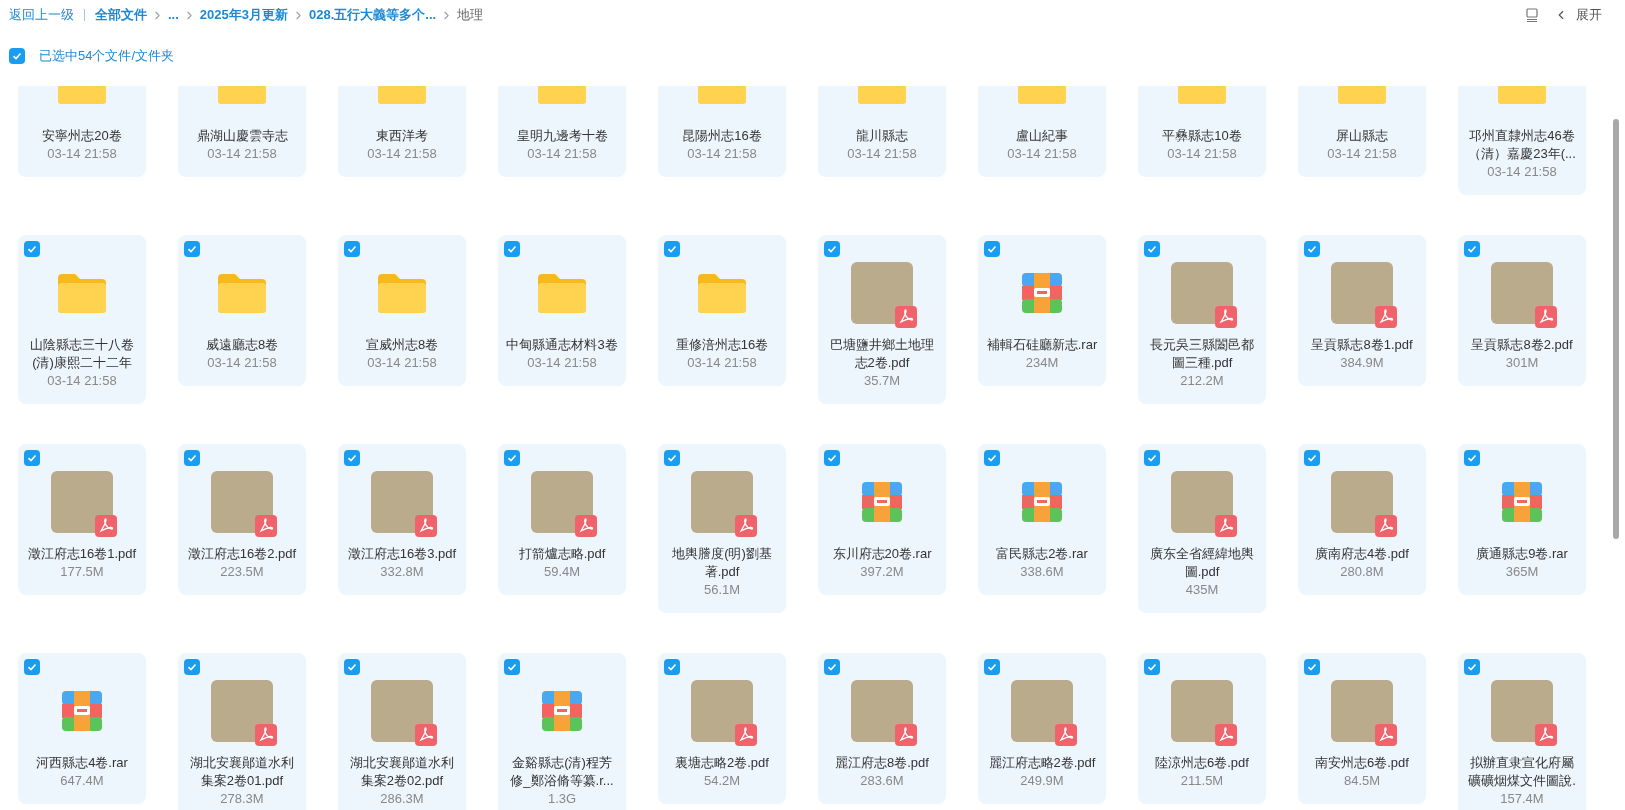 The width and height of the screenshot is (1625, 810). I want to click on file-card: 南安州志6卷.pdf 84.5M, so click(1362, 728).